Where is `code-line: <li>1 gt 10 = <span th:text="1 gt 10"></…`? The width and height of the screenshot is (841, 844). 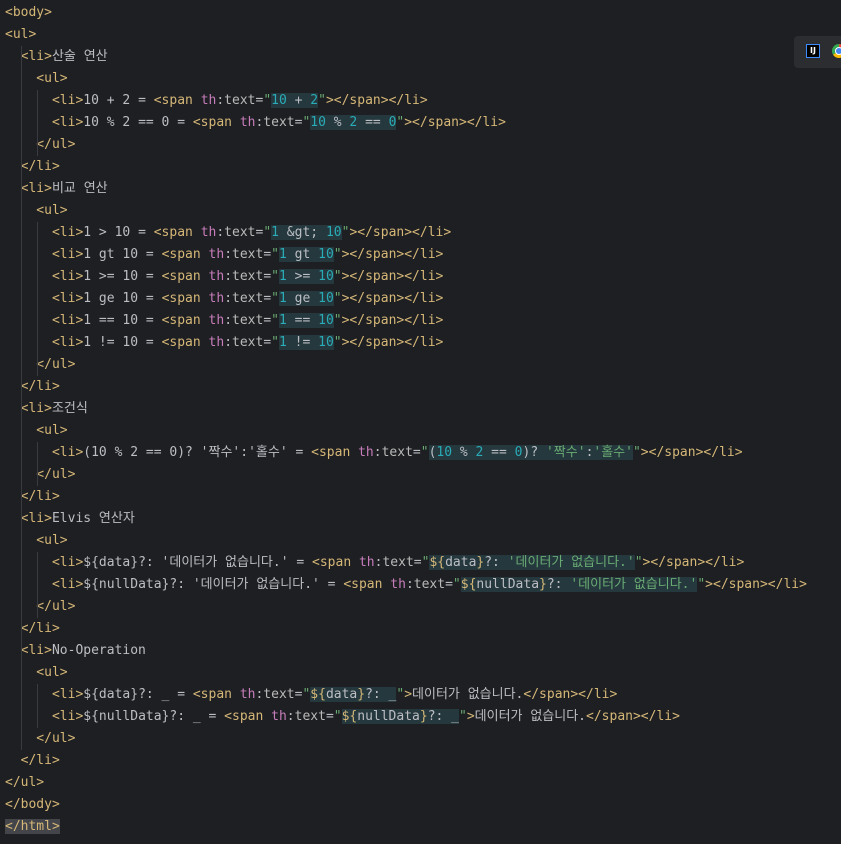
code-line: <li>1 gt 10 = <span th:text="1 gt 10"></… is located at coordinates (224, 255).